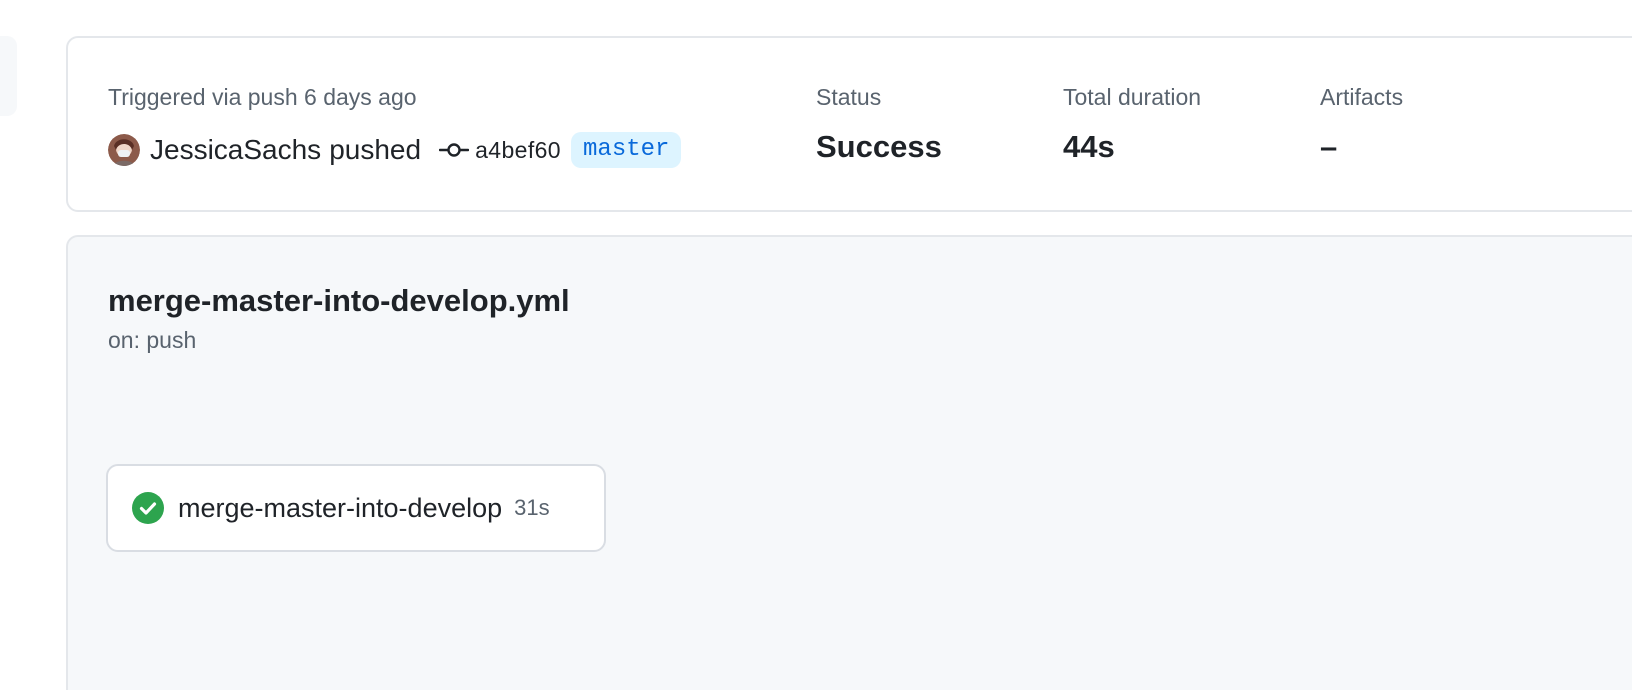 Image resolution: width=1632 pixels, height=690 pixels. I want to click on status-label: Status, so click(849, 97).